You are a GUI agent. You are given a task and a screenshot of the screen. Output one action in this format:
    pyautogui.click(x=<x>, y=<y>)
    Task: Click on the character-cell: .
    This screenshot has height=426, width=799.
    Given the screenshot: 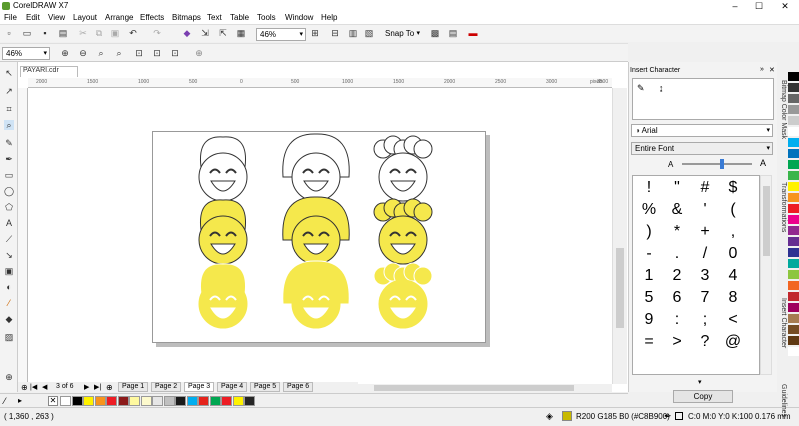 What is the action you would take?
    pyautogui.click(x=677, y=254)
    